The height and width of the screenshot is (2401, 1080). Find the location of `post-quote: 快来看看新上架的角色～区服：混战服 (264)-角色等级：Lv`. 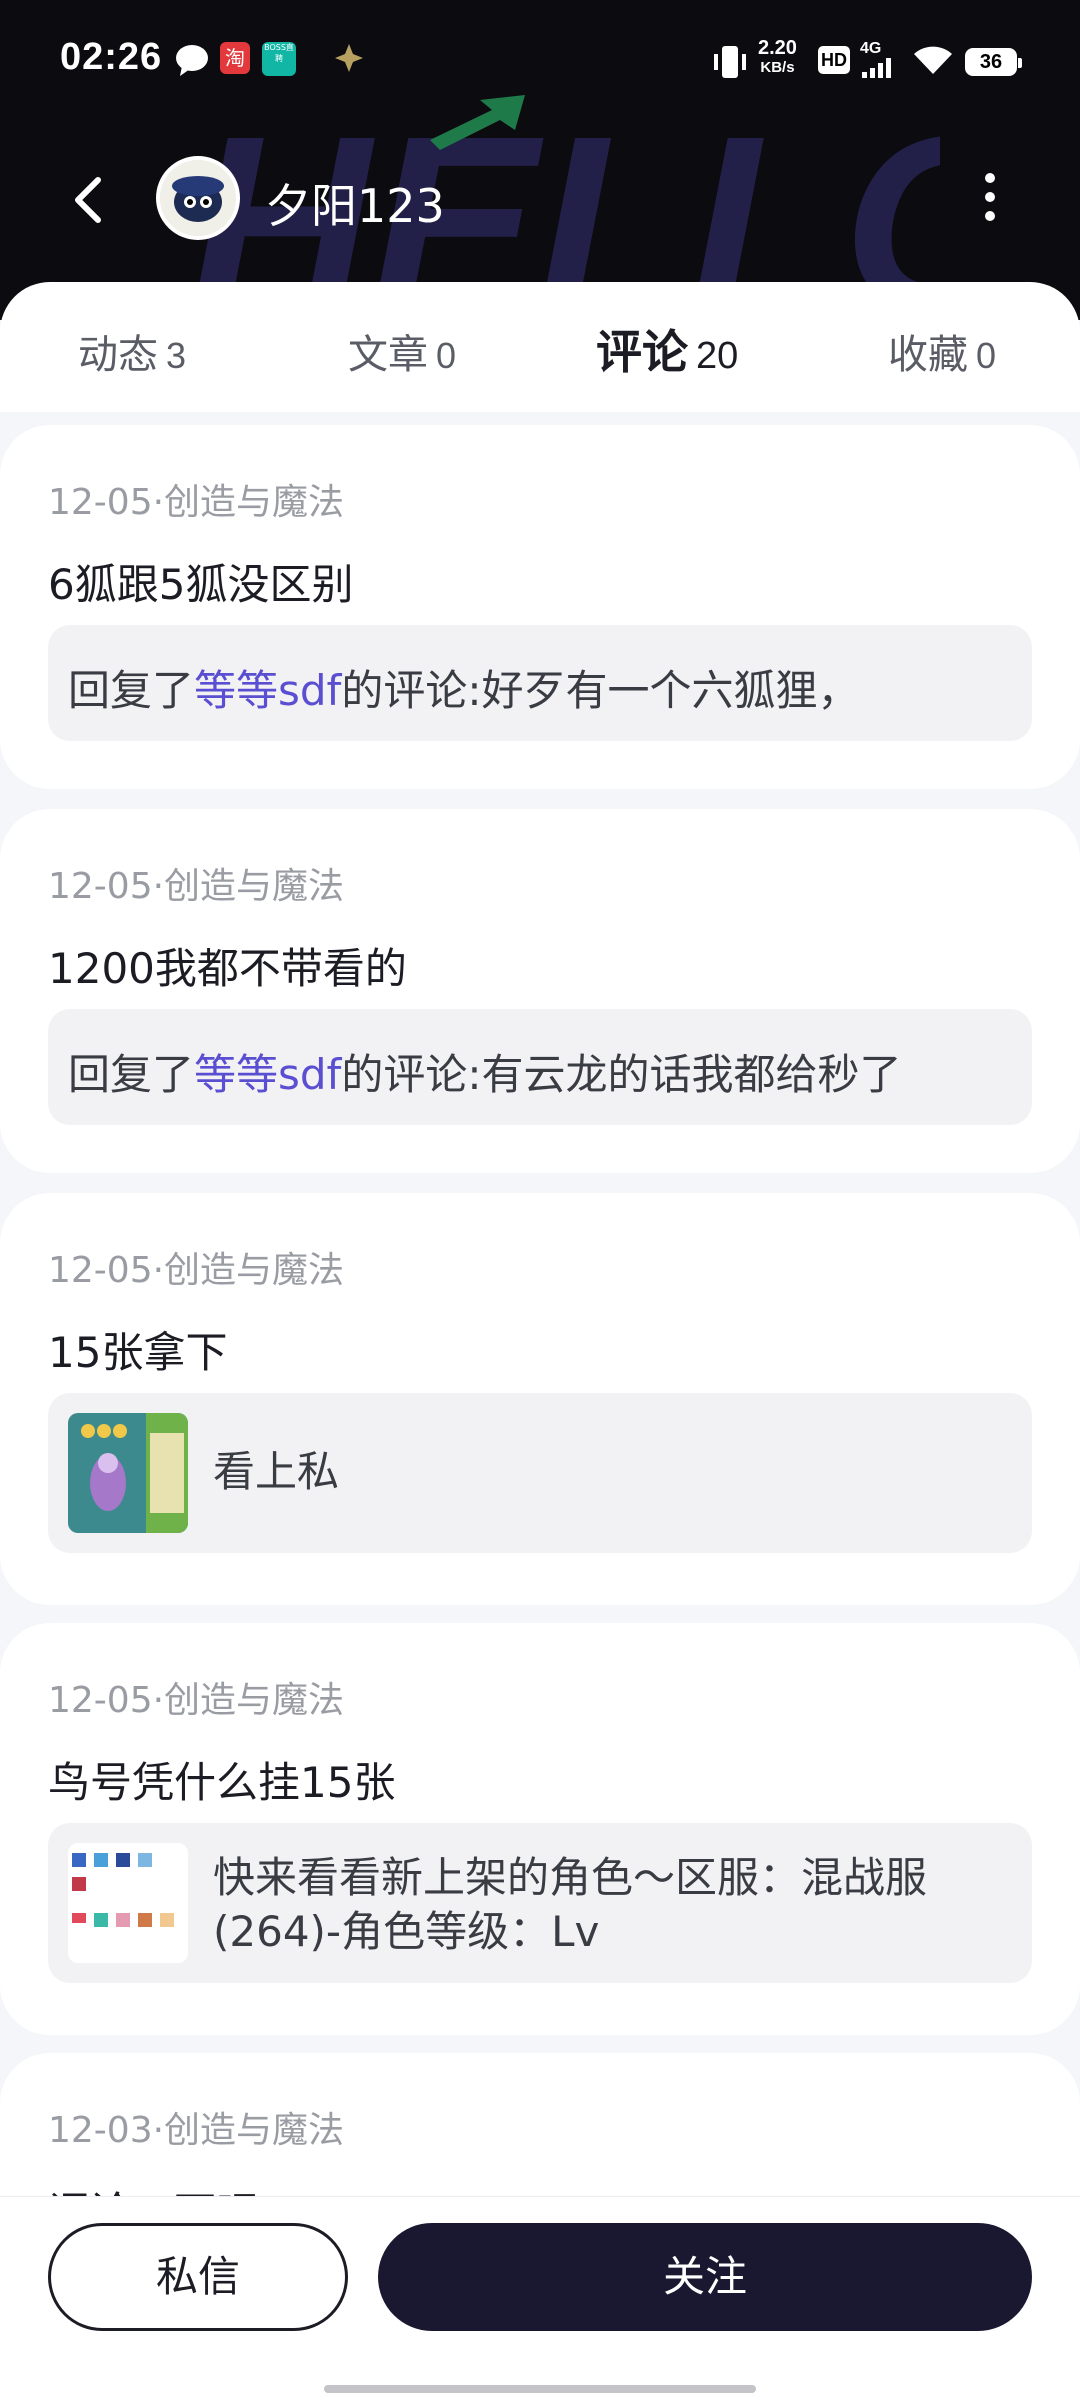

post-quote: 快来看看新上架的角色～区服：混战服 (264)-角色等级：Lv is located at coordinates (540, 1903).